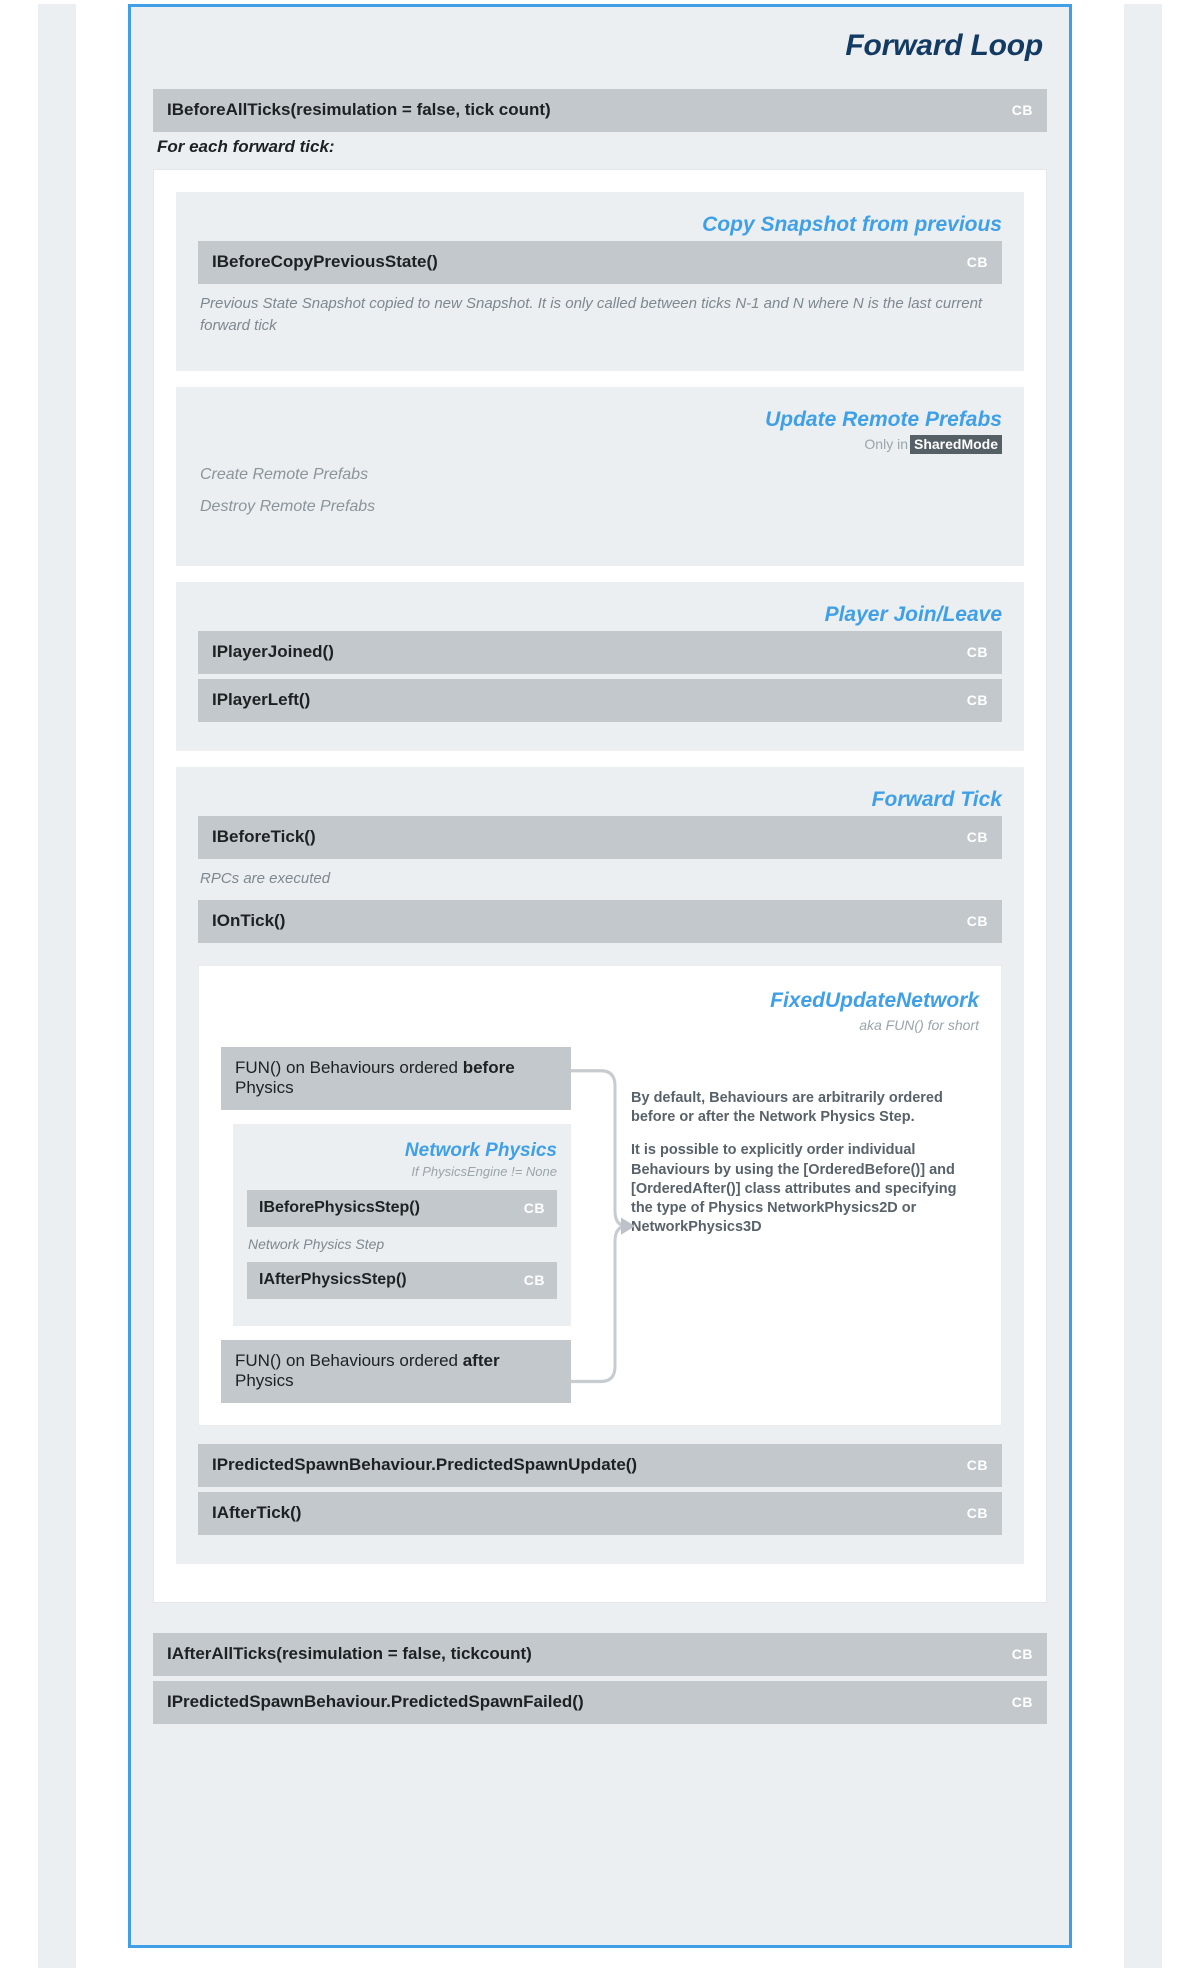 Image resolution: width=1200 pixels, height=1968 pixels. Describe the element at coordinates (264, 1088) in the screenshot. I see `fun-before-suffix: Physics` at that location.